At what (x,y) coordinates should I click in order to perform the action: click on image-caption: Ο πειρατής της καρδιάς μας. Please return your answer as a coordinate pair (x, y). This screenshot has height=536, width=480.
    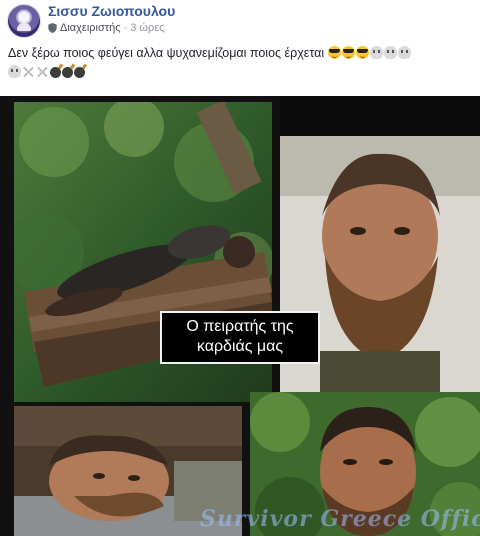
    Looking at the image, I should click on (240, 337).